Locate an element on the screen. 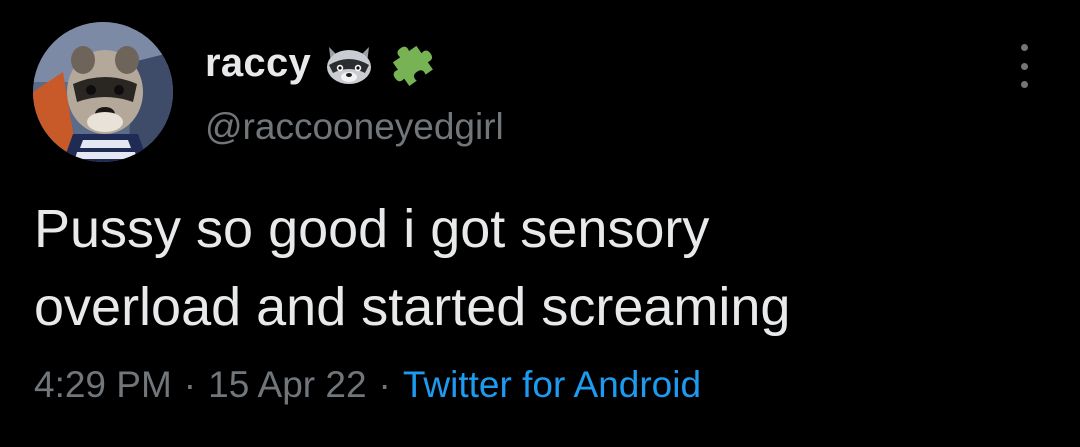 This screenshot has width=1080, height=447. tweet-source-link: Twitter for Android is located at coordinates (552, 384).